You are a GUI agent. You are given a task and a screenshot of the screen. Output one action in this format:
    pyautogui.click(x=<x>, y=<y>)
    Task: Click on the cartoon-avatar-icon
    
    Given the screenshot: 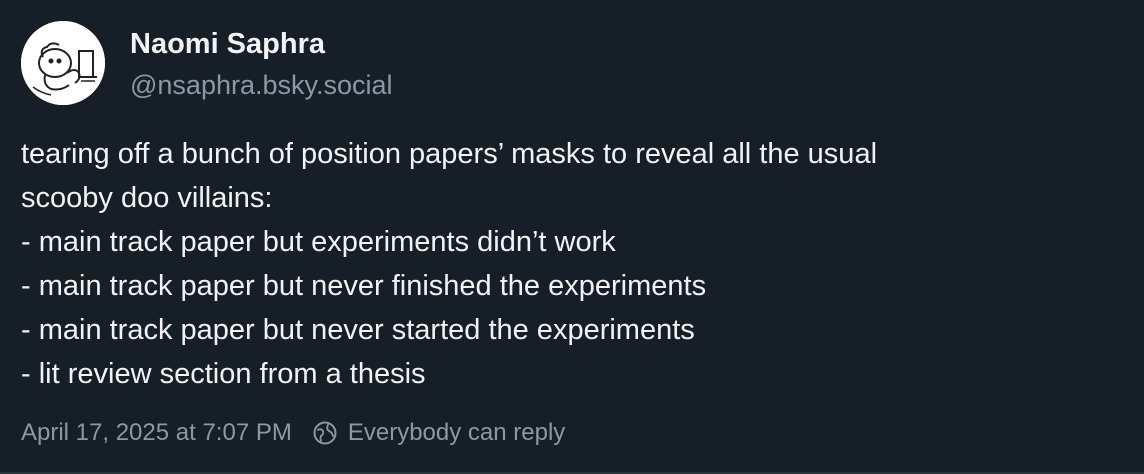 What is the action you would take?
    pyautogui.click(x=63, y=63)
    